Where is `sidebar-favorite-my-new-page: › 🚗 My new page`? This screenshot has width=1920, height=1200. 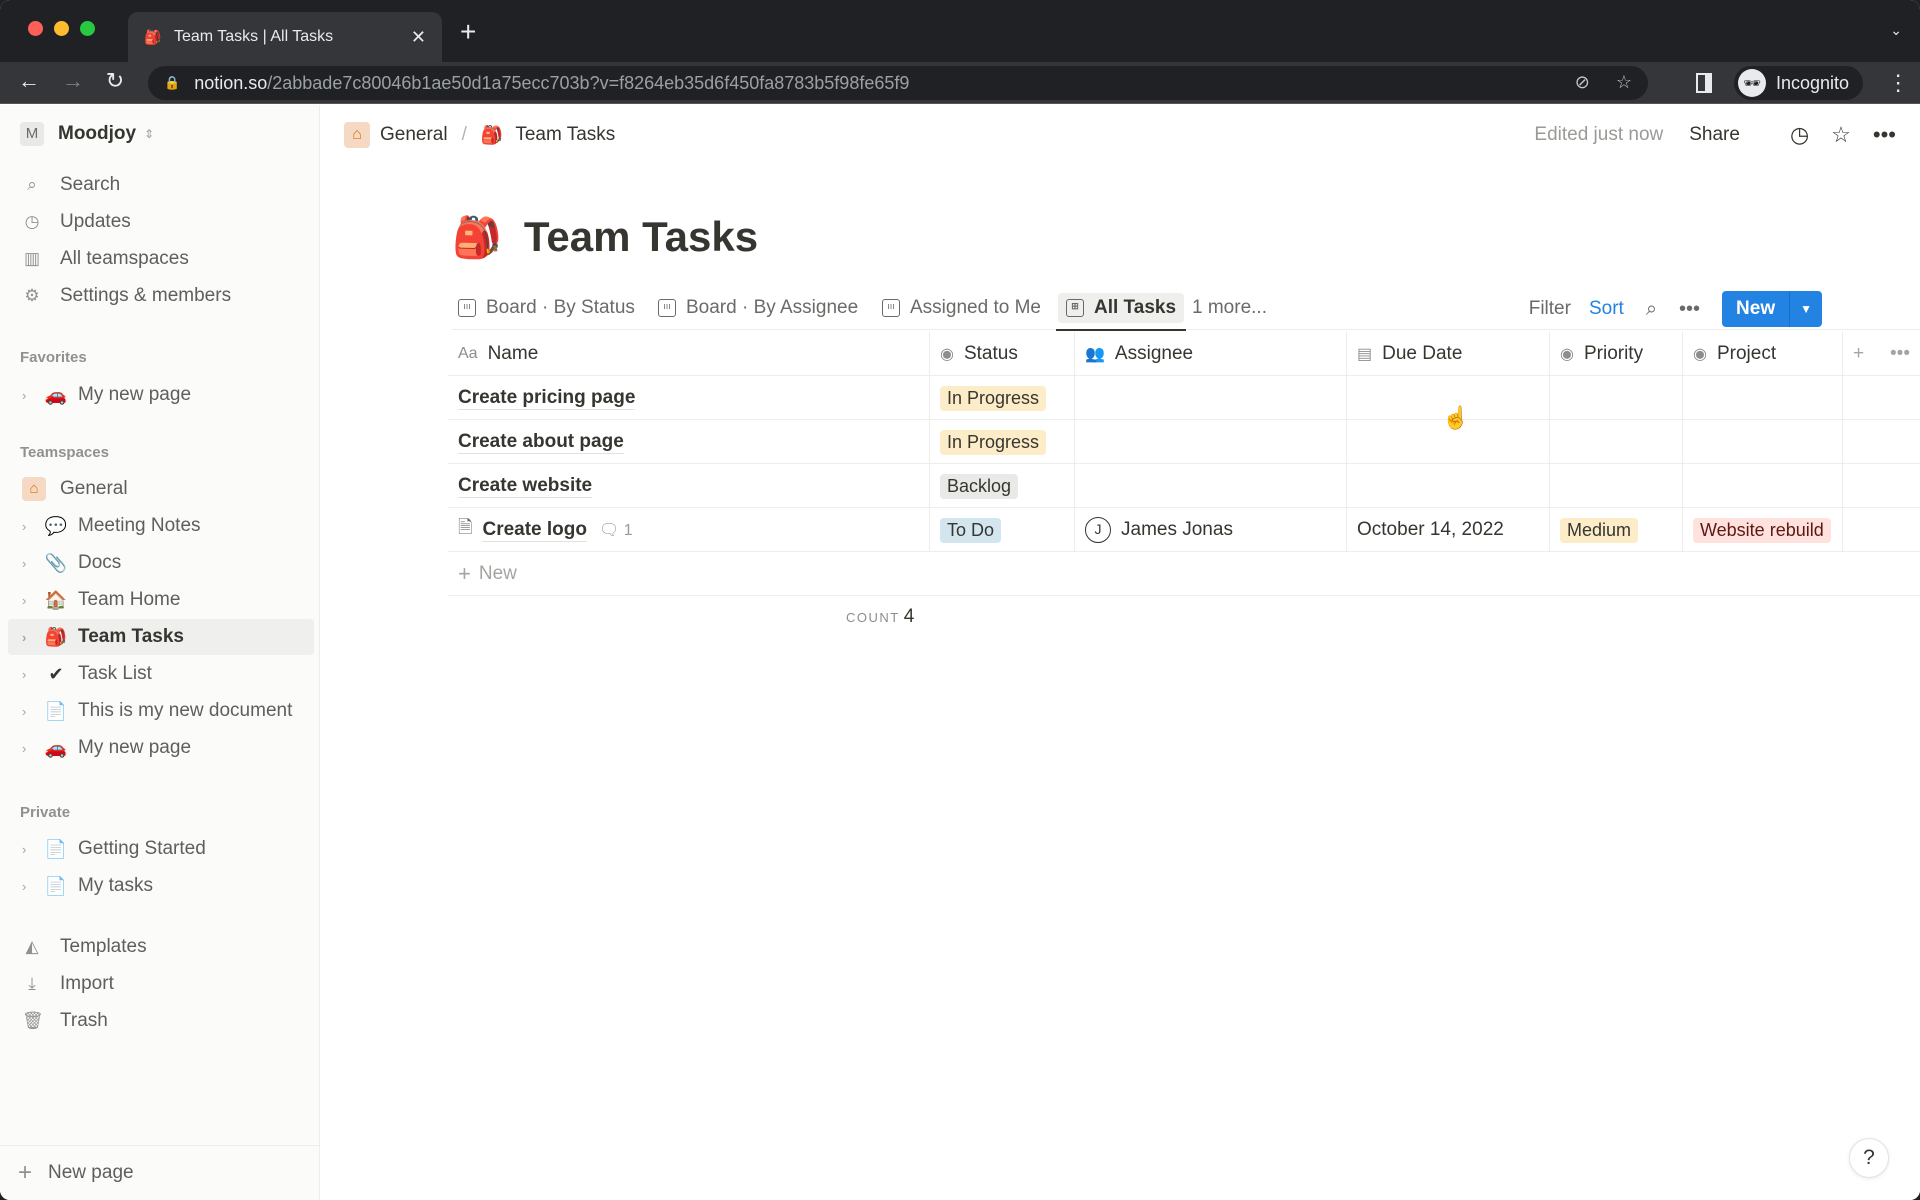 sidebar-favorite-my-new-page: › 🚗 My new page is located at coordinates (161, 395).